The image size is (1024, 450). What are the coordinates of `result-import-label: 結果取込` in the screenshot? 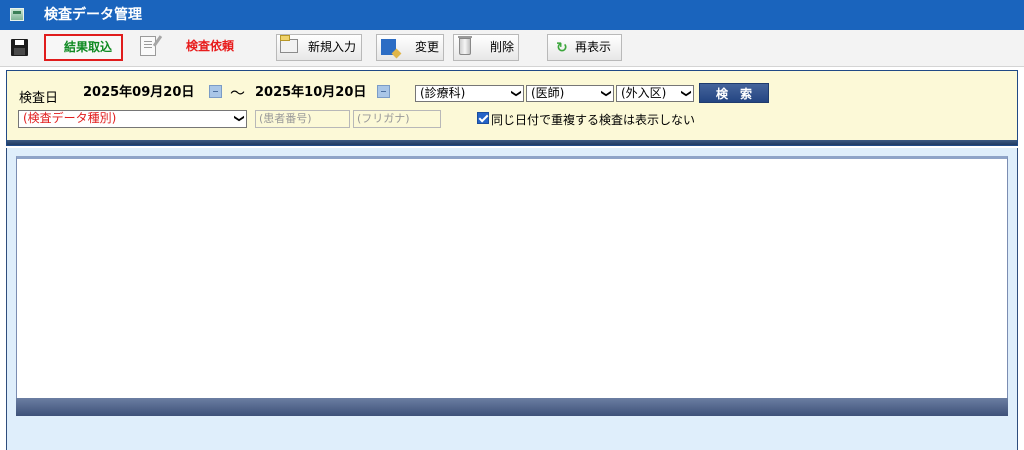 It's located at (88, 47).